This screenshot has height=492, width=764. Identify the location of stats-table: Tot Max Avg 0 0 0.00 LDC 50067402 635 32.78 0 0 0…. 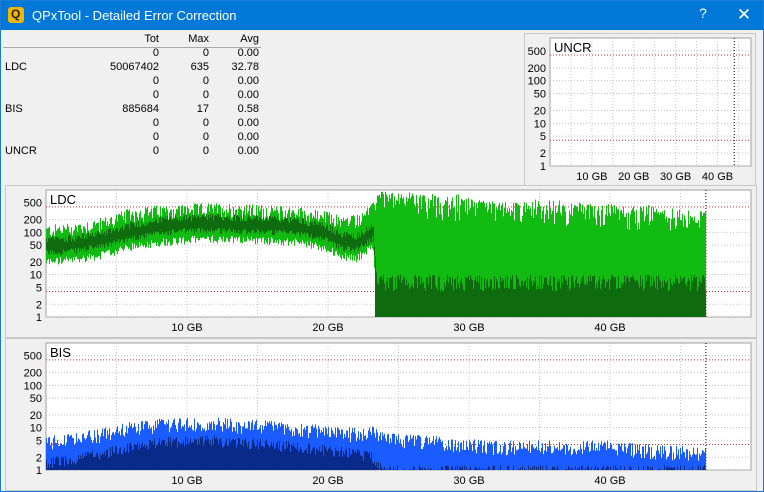
(130, 95).